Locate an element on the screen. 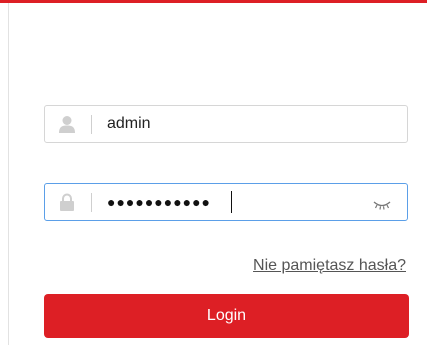 Image resolution: width=427 pixels, height=345 pixels. login-button: Login is located at coordinates (226, 316).